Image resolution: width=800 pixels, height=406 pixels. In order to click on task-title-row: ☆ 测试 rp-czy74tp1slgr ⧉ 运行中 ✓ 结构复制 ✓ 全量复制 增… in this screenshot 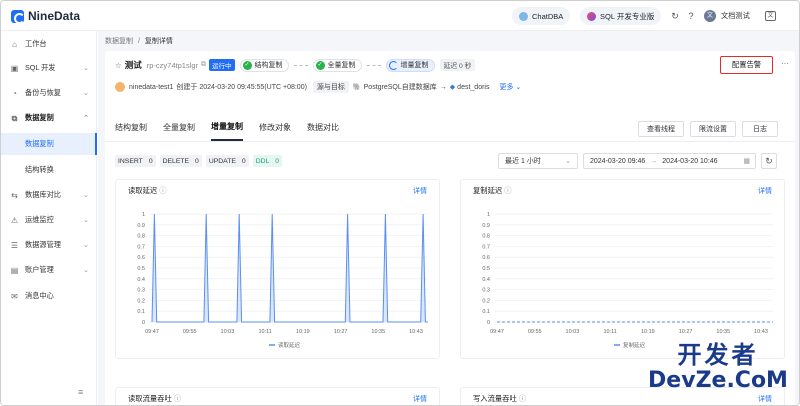, I will do `click(295, 65)`.